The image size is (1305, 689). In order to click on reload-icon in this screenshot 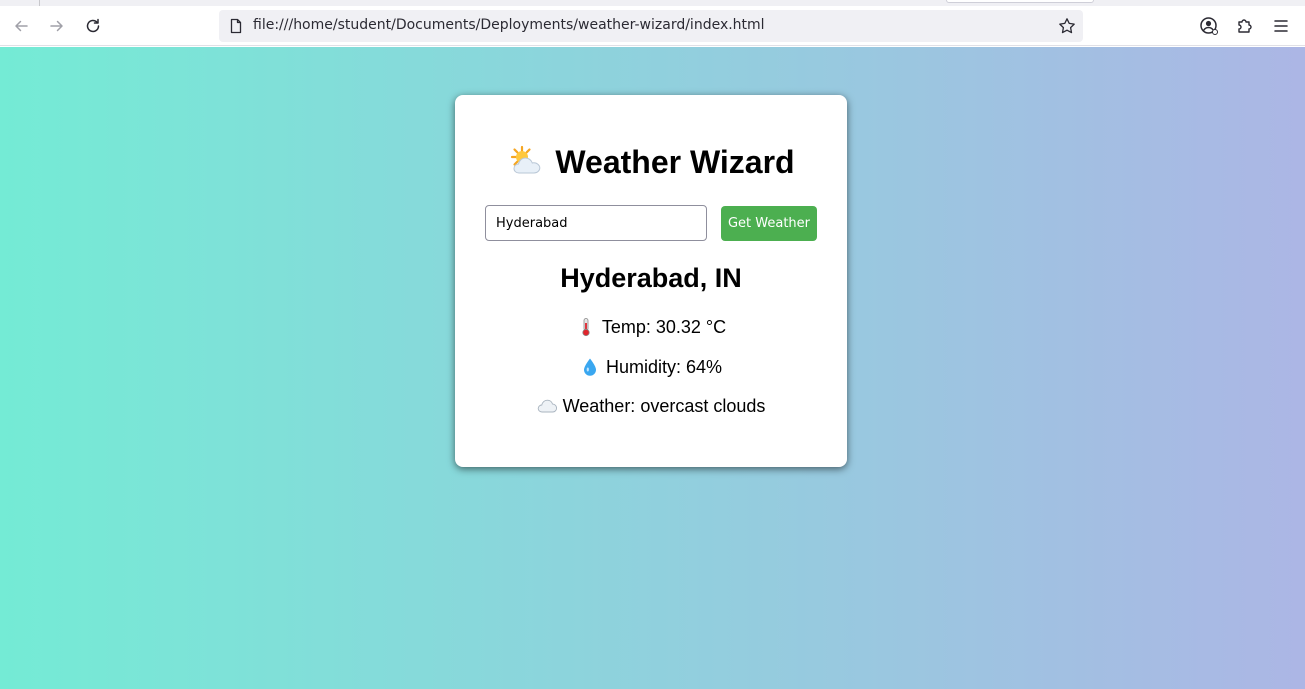, I will do `click(93, 25)`.